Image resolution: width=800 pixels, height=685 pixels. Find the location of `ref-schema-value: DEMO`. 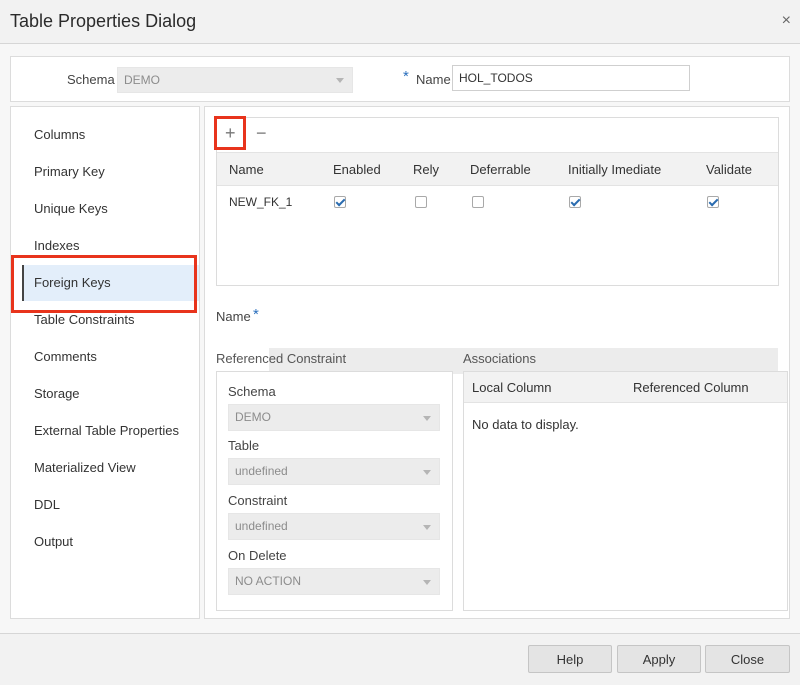

ref-schema-value: DEMO is located at coordinates (253, 417).